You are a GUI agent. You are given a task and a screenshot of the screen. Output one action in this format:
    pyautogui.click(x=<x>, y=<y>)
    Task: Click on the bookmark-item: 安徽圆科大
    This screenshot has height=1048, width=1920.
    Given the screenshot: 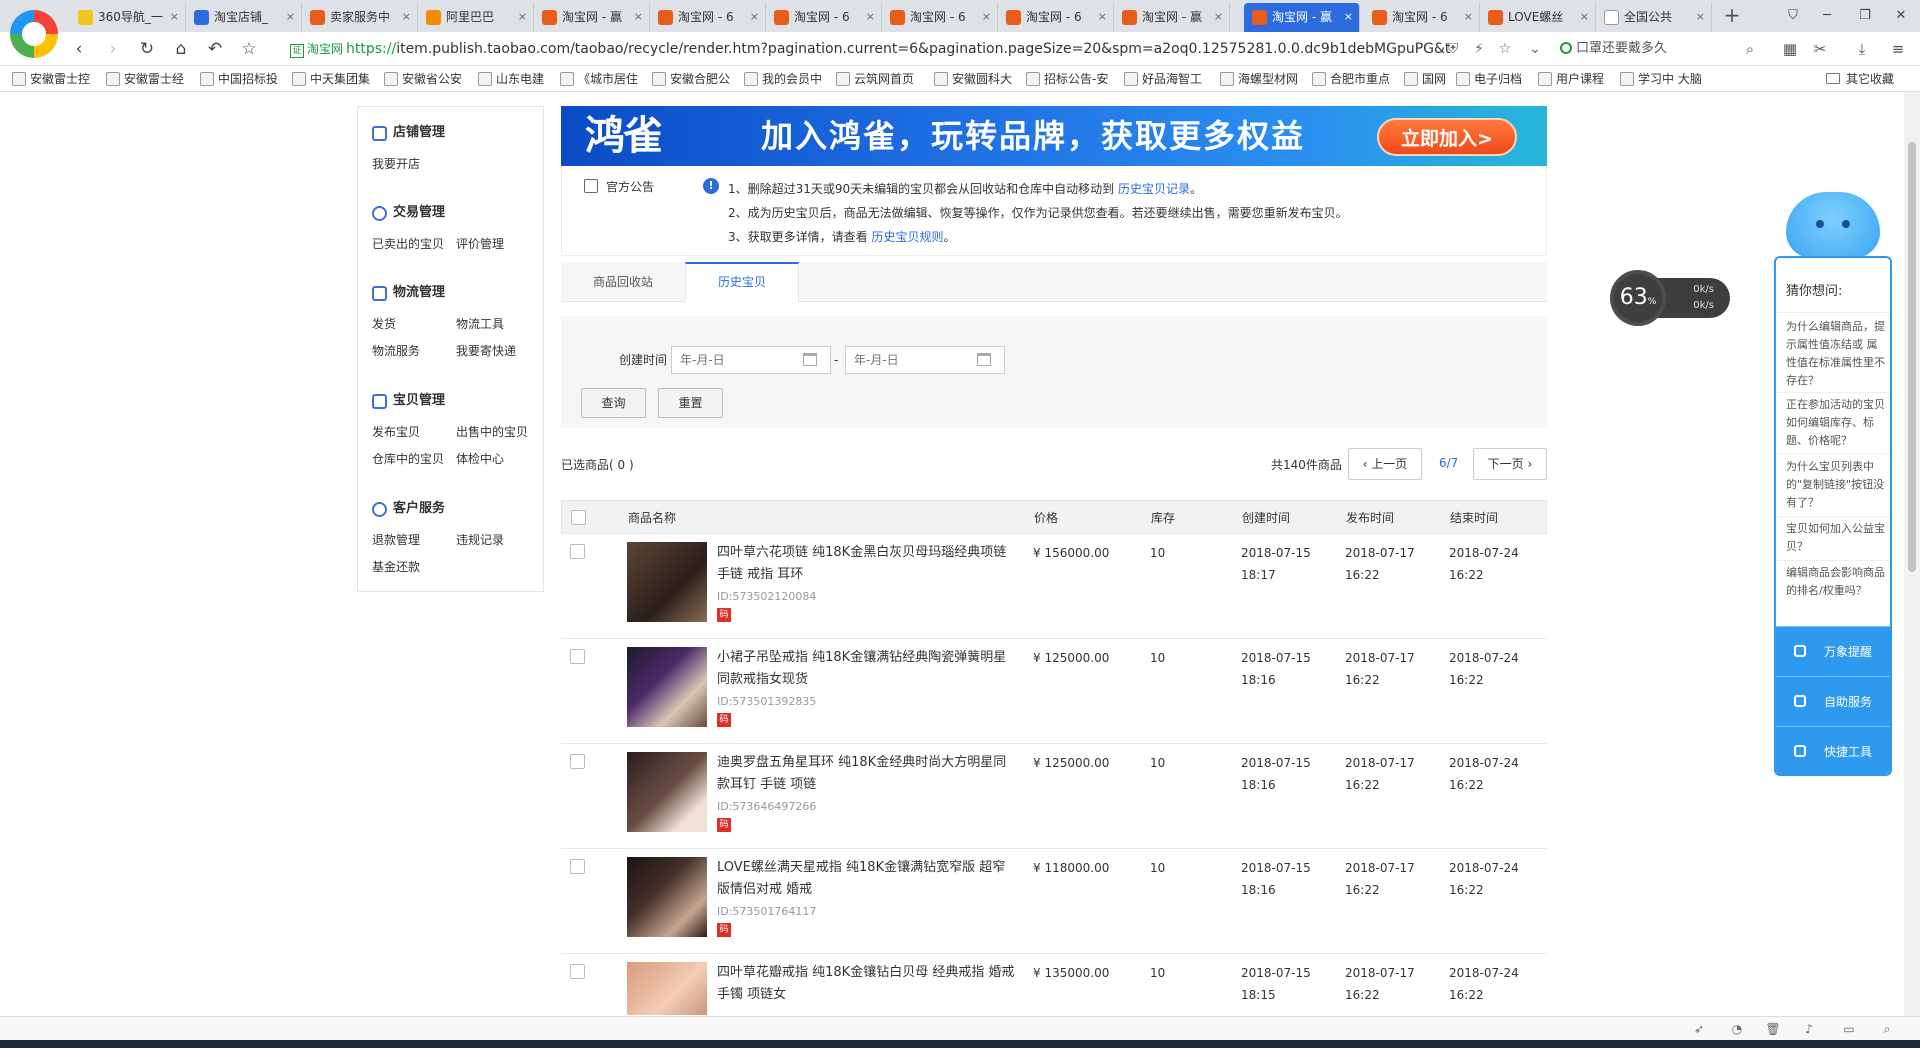 What is the action you would take?
    pyautogui.click(x=973, y=79)
    